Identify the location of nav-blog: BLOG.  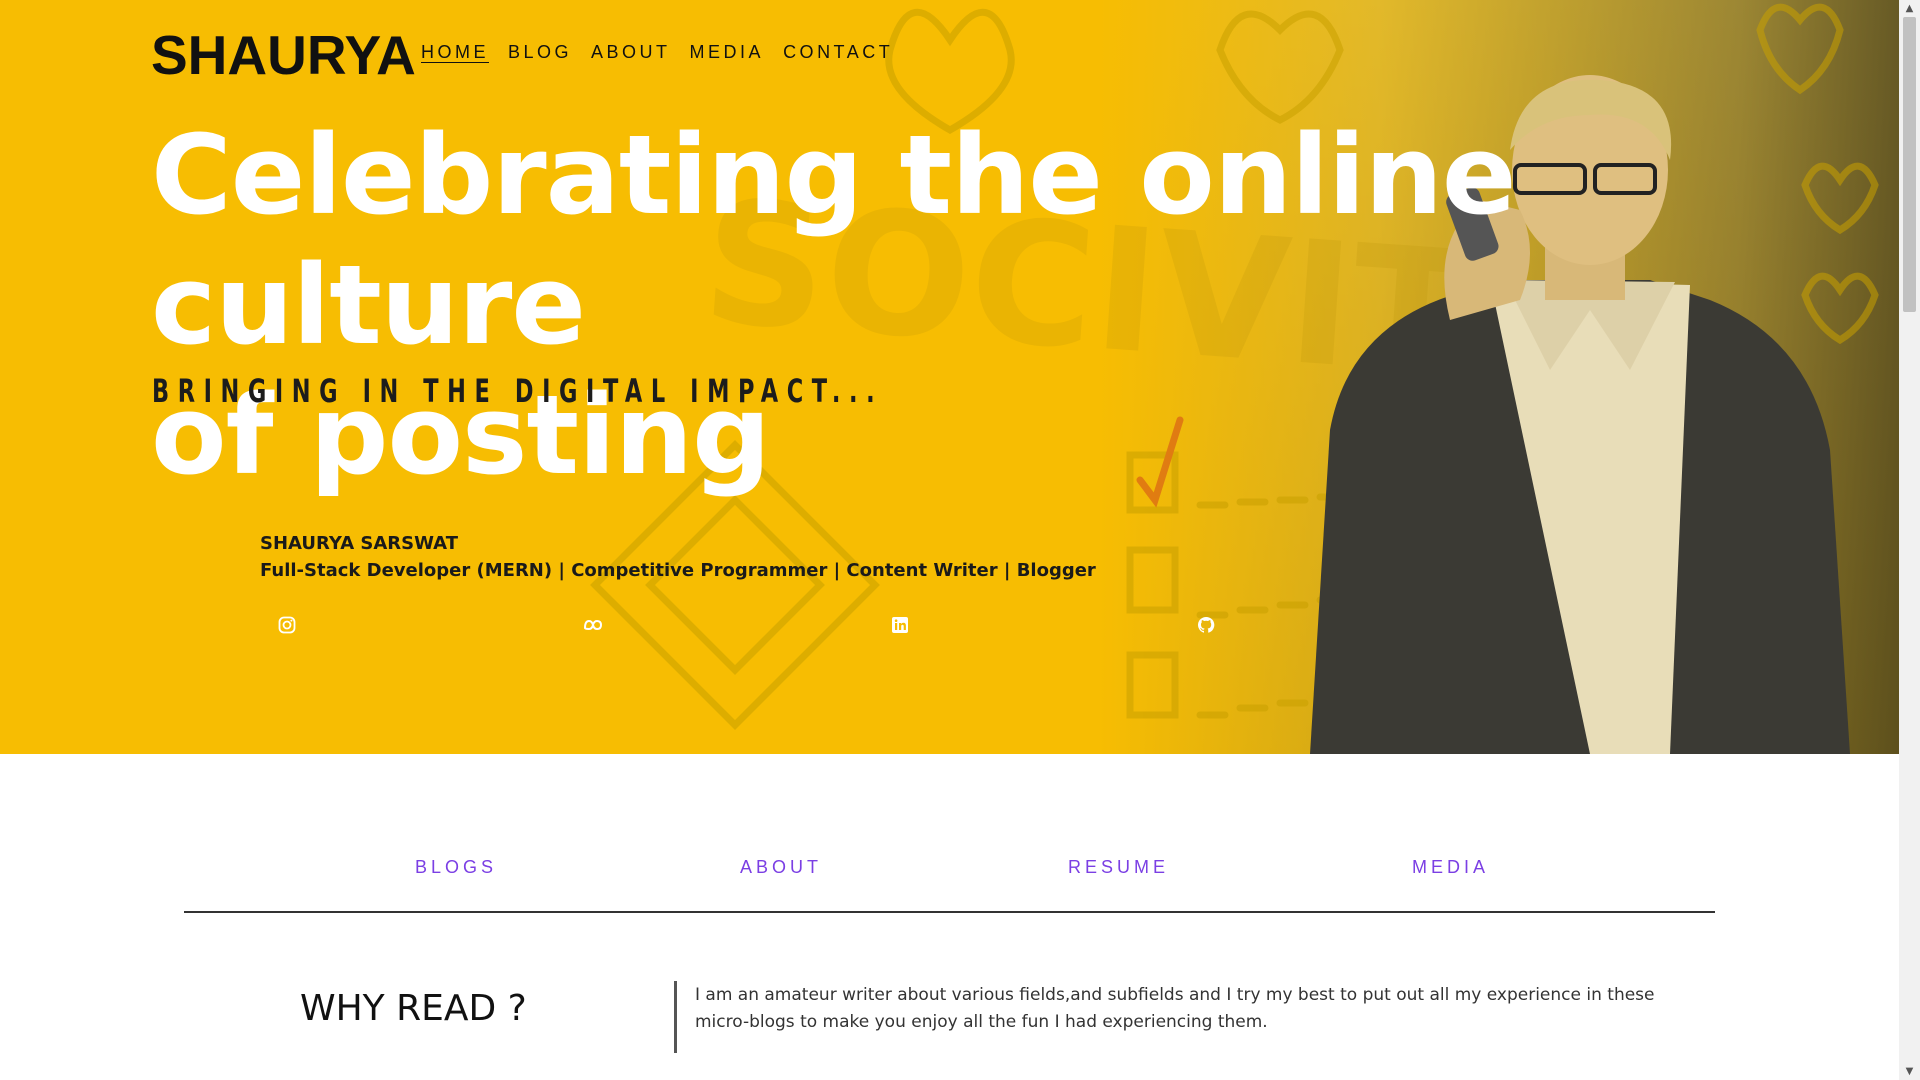
(540, 52).